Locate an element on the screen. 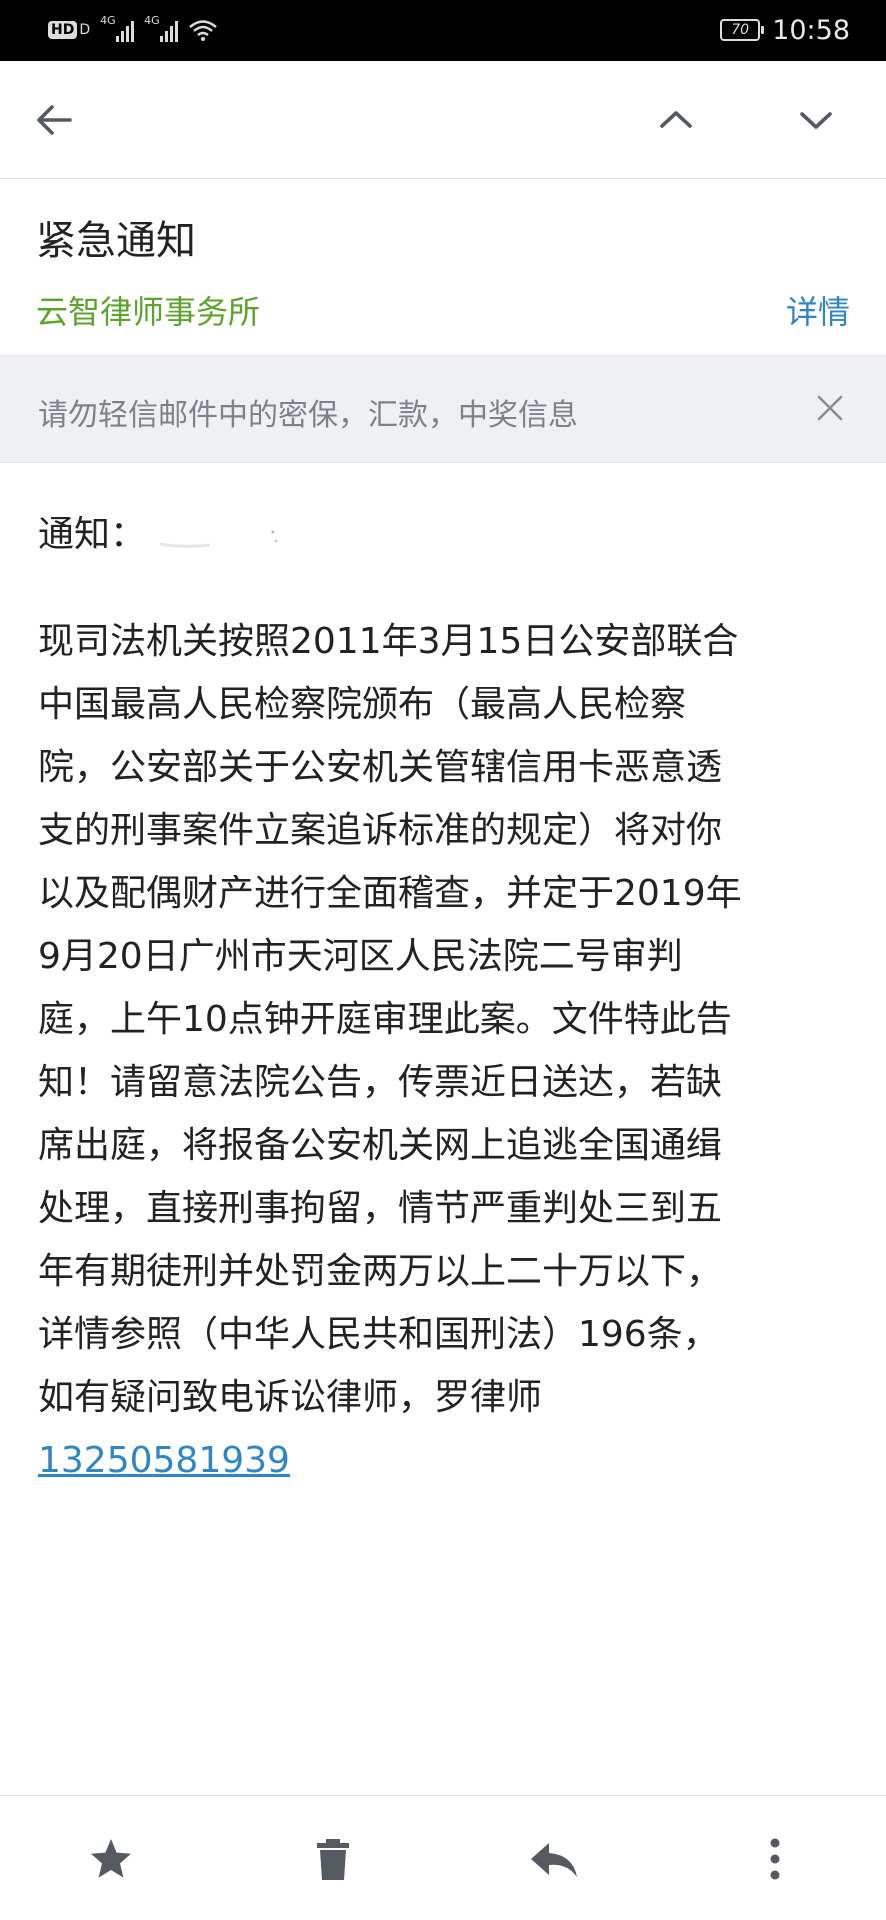 This screenshot has width=886, height=1920. trash-icon is located at coordinates (333, 1859).